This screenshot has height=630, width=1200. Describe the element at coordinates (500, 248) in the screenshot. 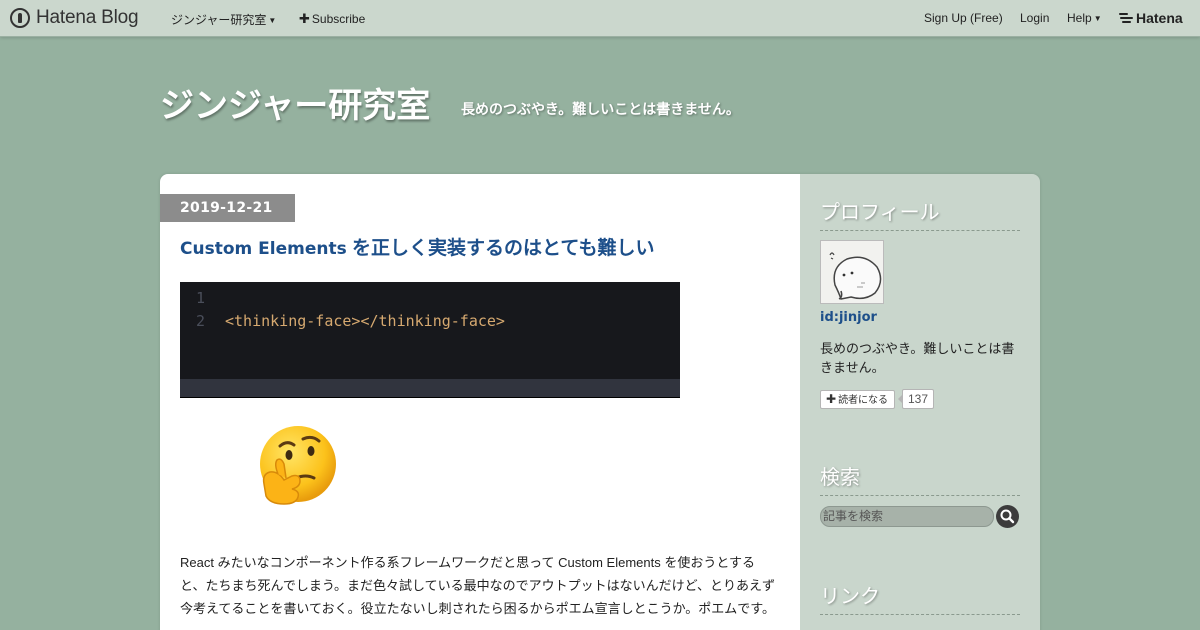

I see `entry-title-ja: を正しく実装するのはとても難しい` at that location.